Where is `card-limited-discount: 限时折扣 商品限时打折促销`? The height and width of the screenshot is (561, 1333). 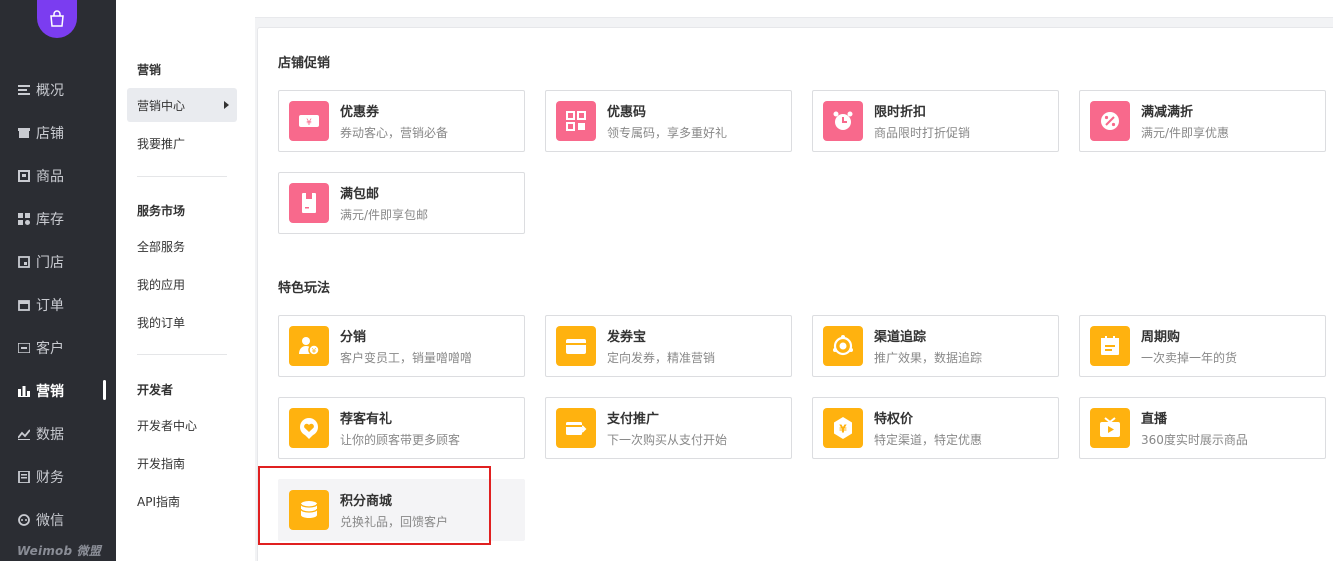
card-limited-discount: 限时折扣 商品限时打折促销 is located at coordinates (935, 121).